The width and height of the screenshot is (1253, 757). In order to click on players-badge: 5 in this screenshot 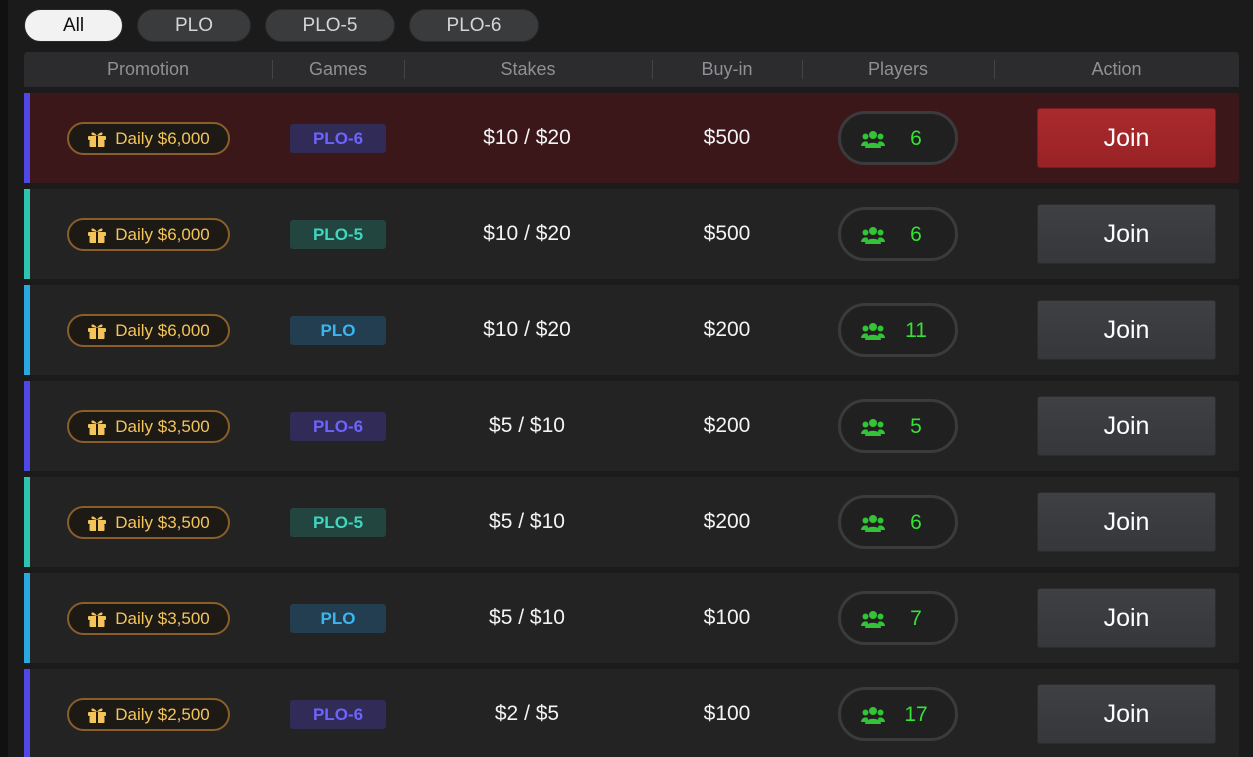, I will do `click(898, 426)`.